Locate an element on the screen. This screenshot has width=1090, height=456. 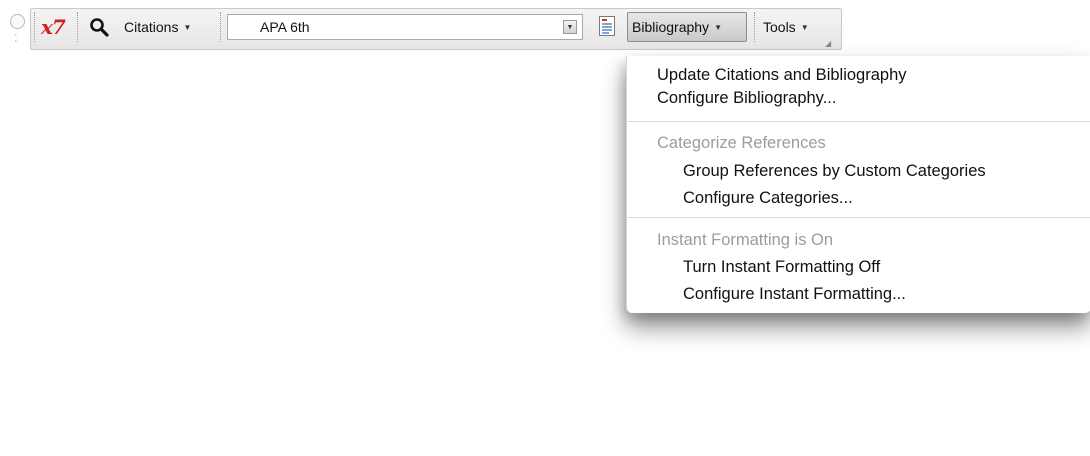
logo-text: x7 is located at coordinates (53, 27).